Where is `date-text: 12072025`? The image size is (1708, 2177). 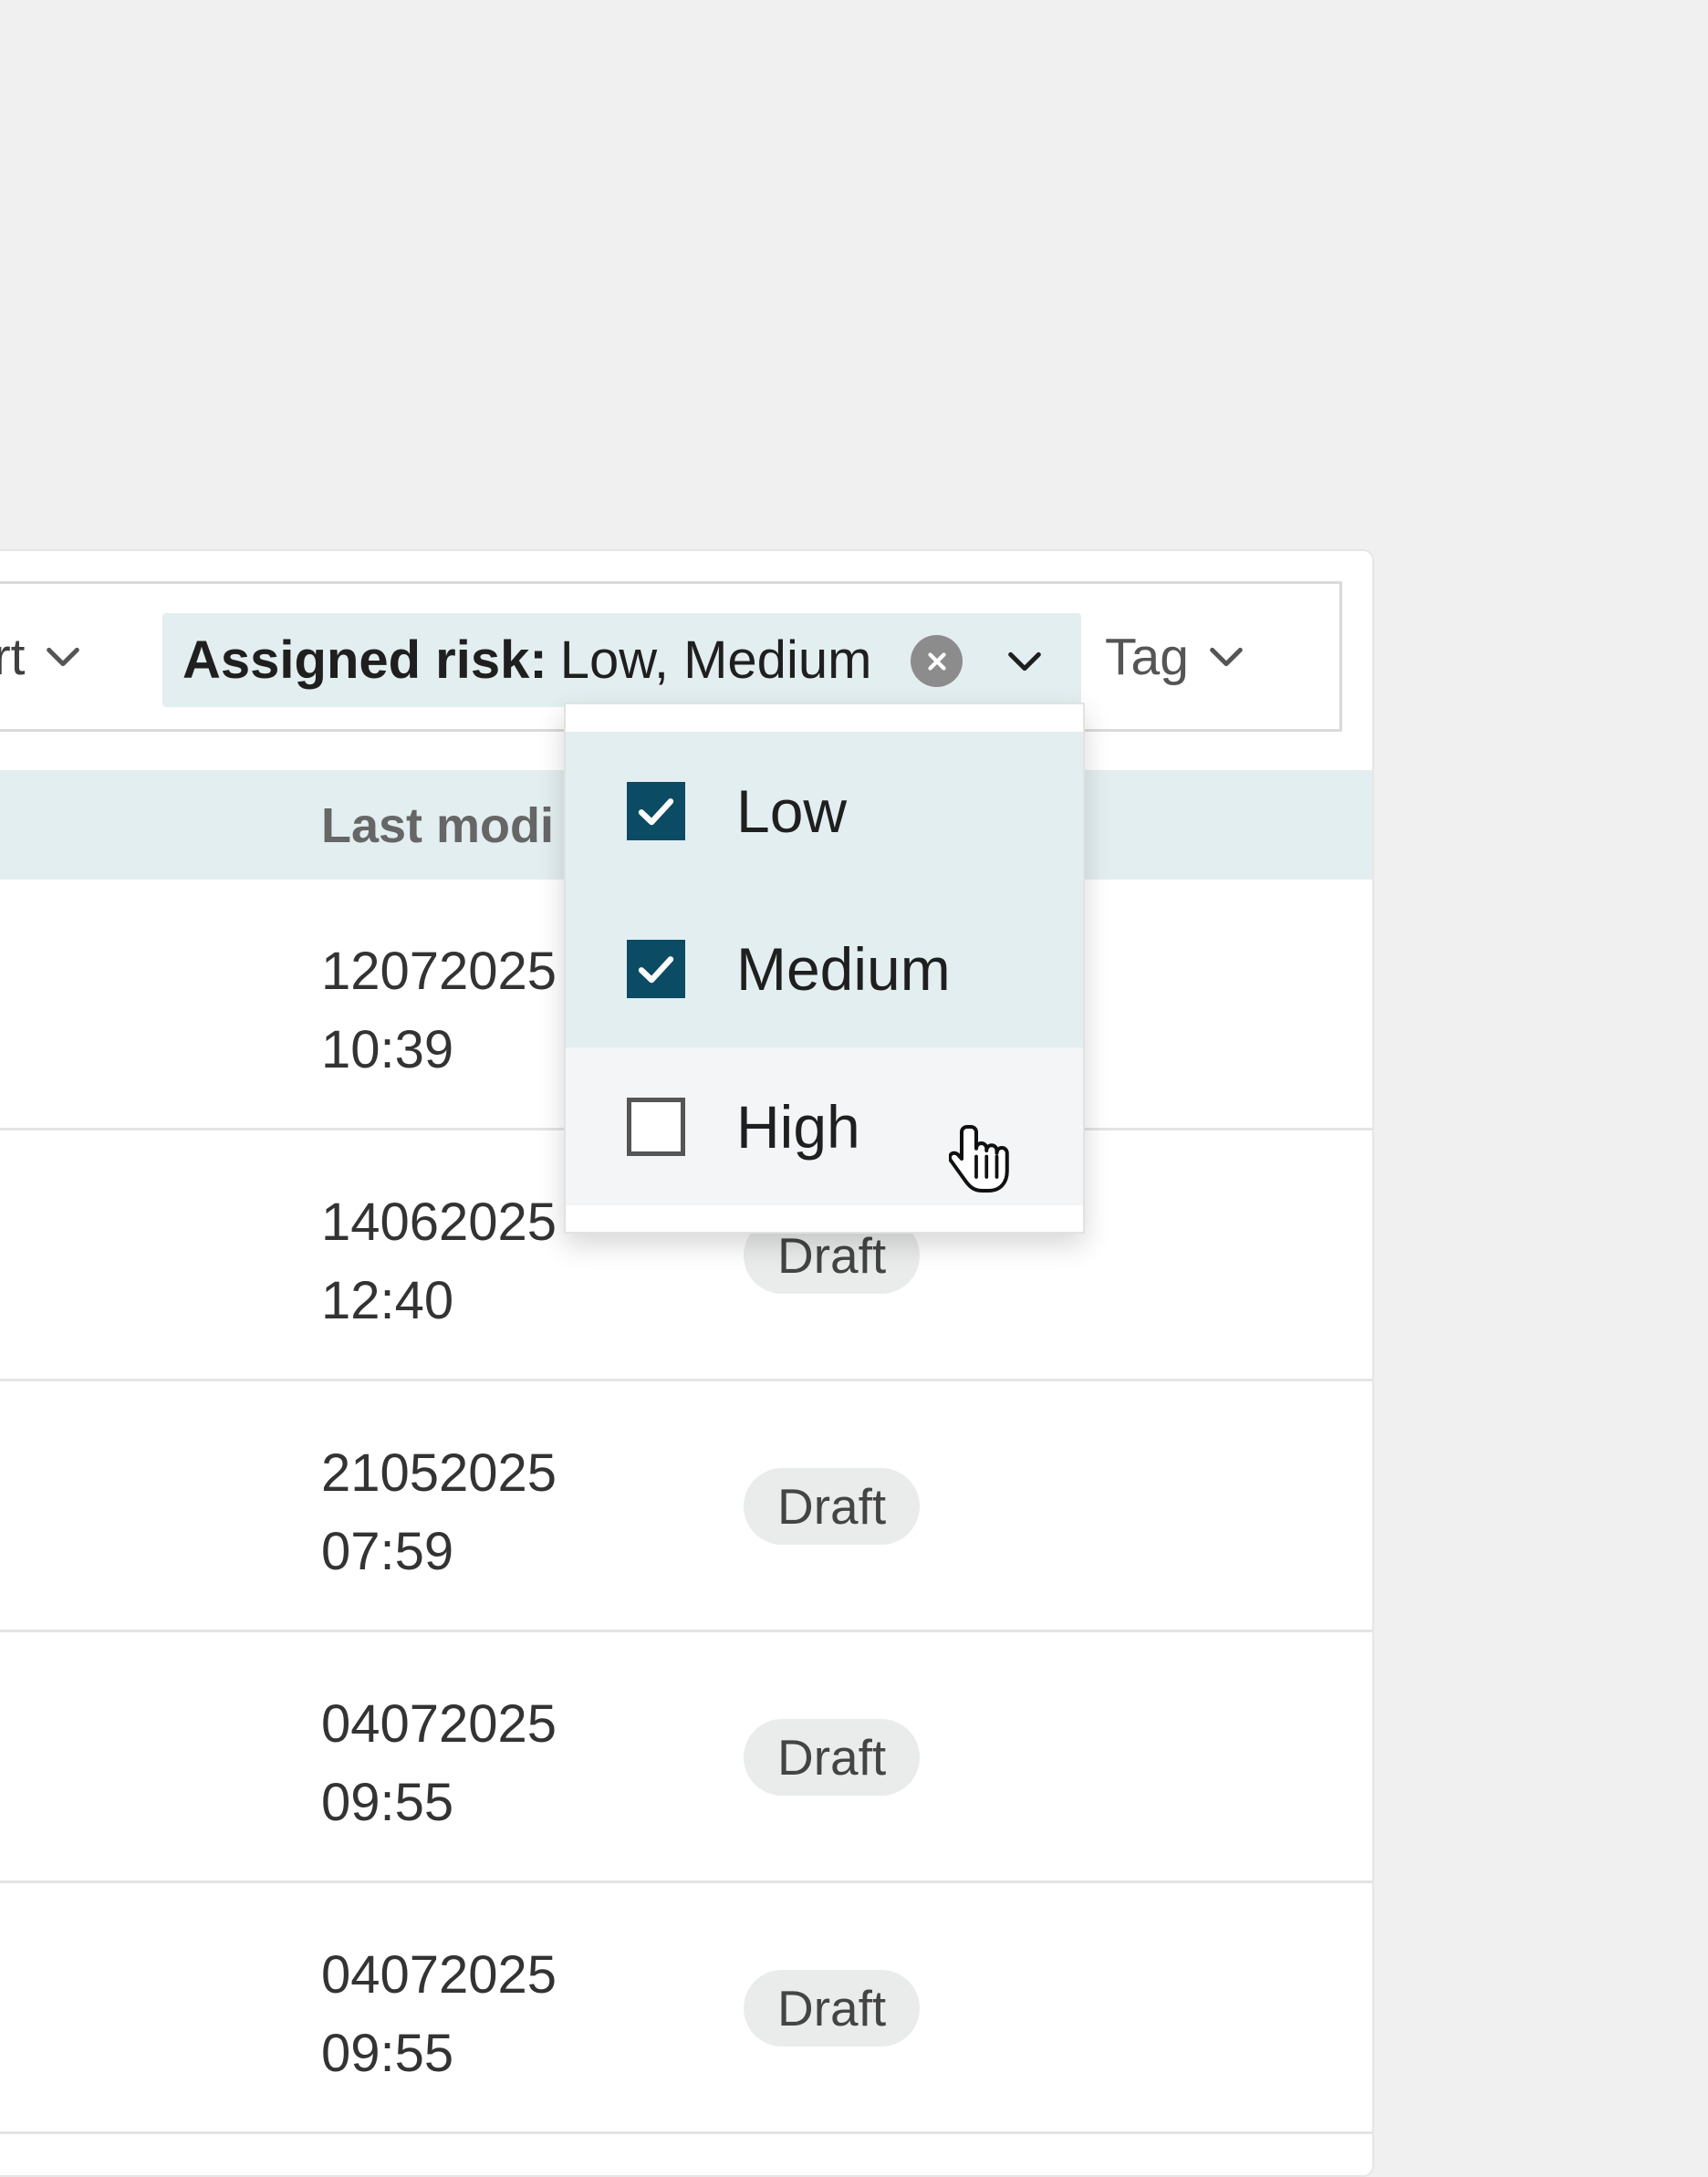 date-text: 12072025 is located at coordinates (439, 972).